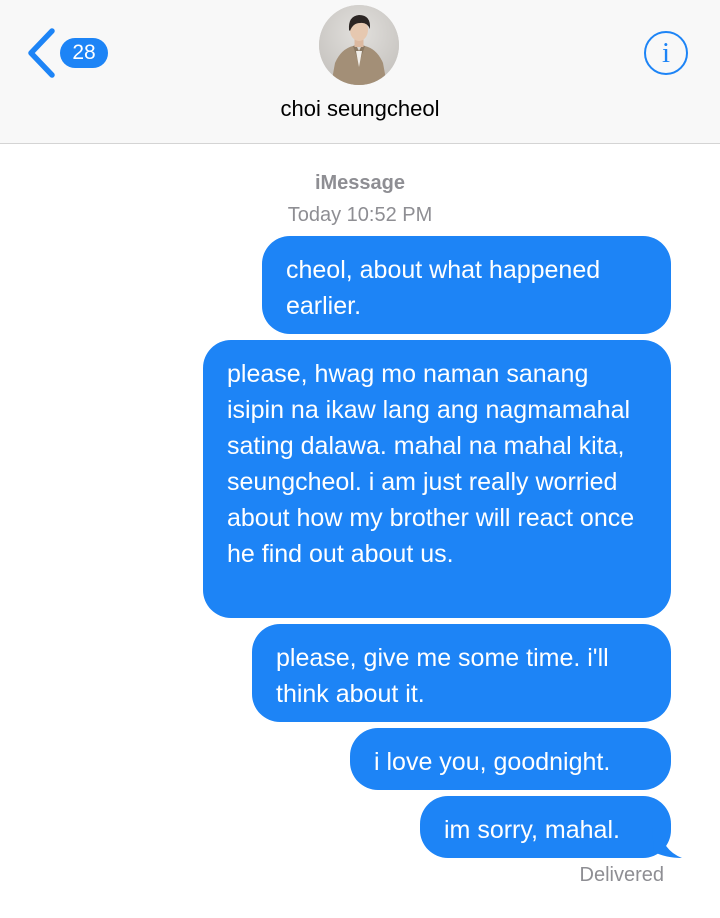 This screenshot has height=918, width=720. What do you see at coordinates (360, 215) in the screenshot?
I see `message-timestamp: Today 10:52 PM` at bounding box center [360, 215].